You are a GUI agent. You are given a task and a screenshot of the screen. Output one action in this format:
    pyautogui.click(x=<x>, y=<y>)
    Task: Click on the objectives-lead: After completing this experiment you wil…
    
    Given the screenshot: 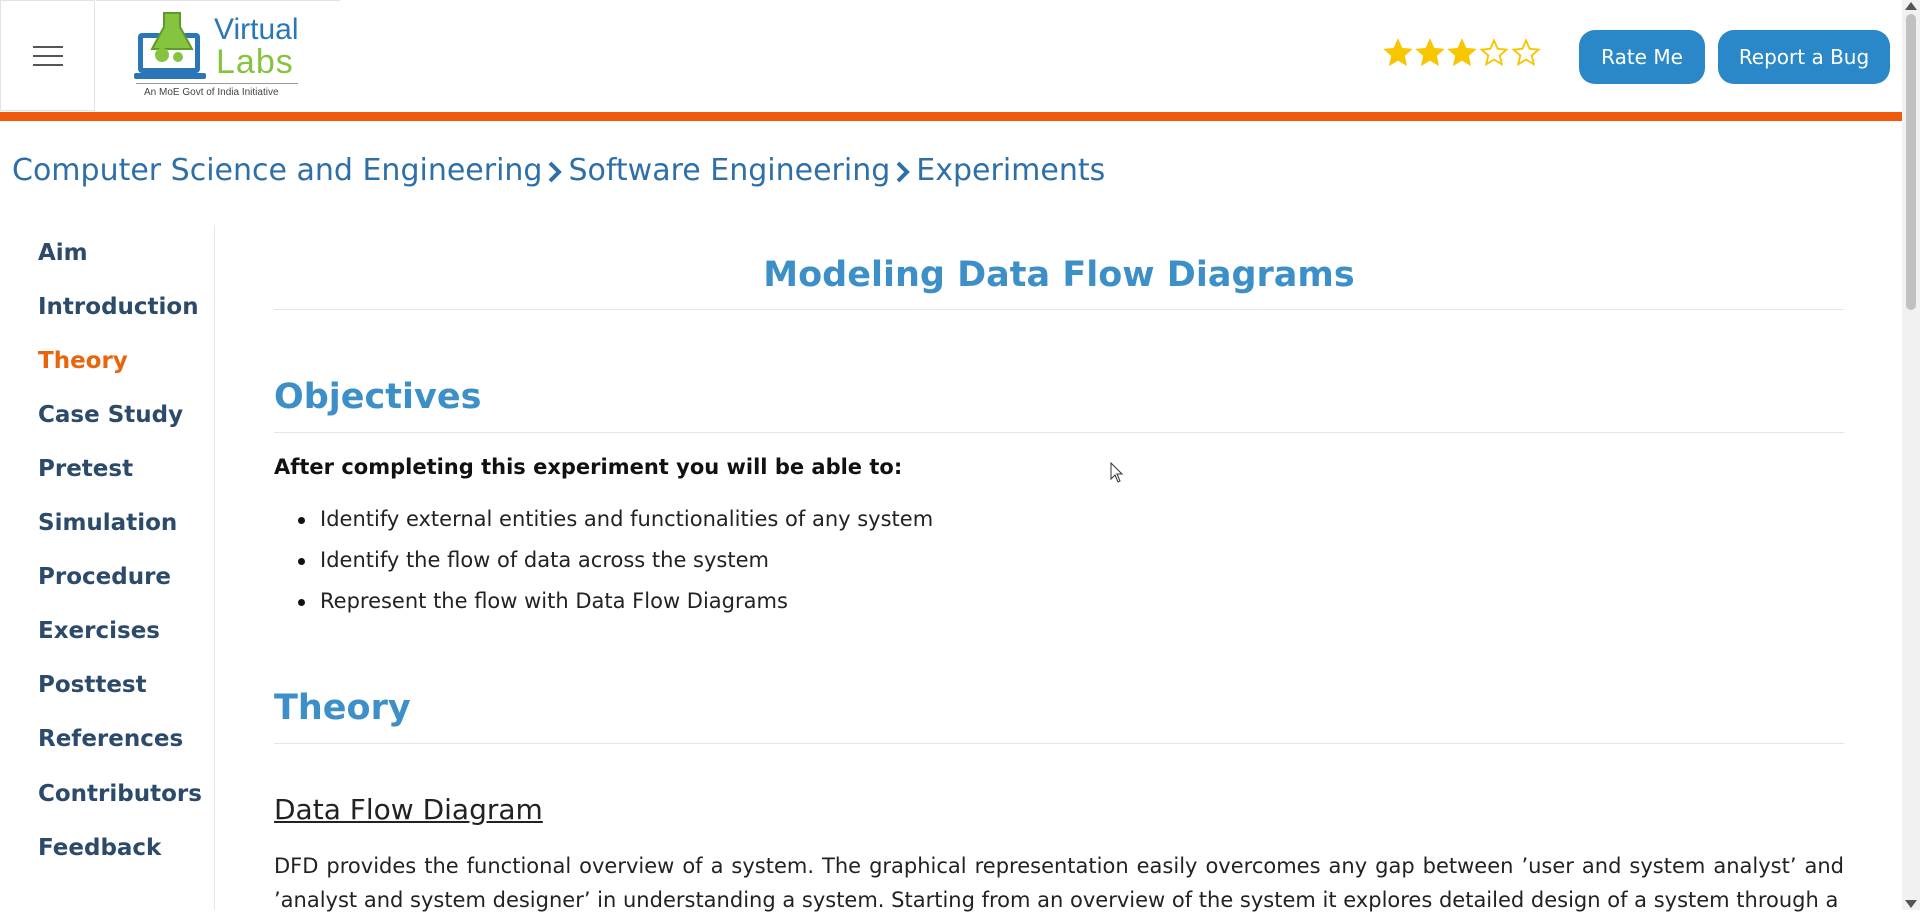 What is the action you would take?
    pyautogui.click(x=588, y=467)
    